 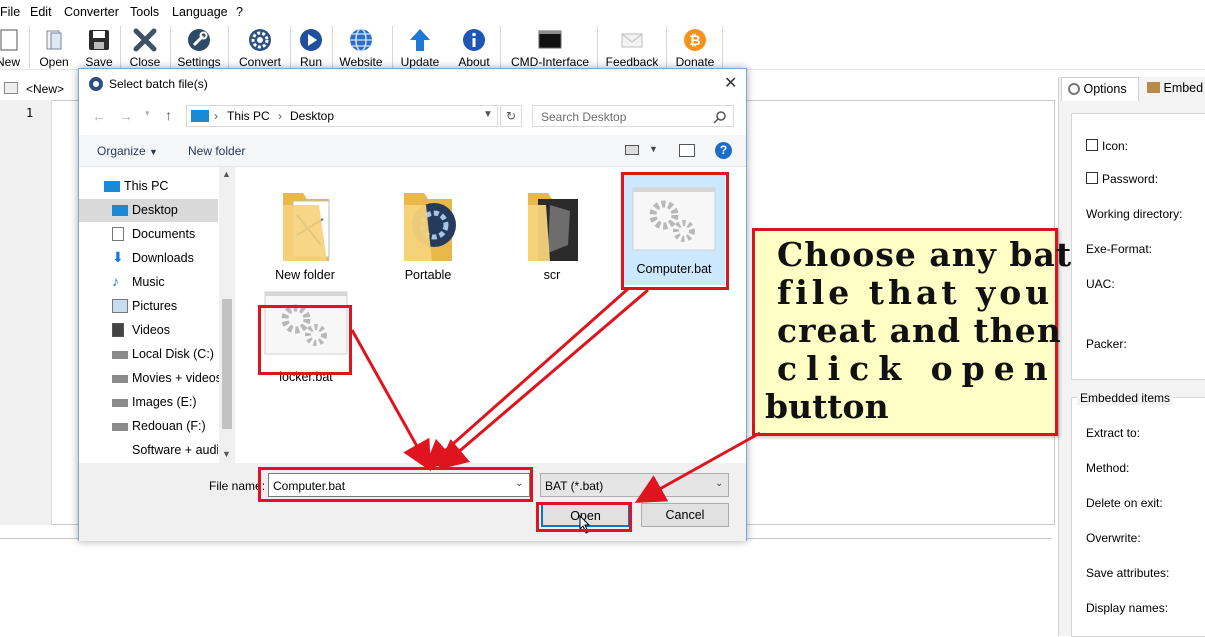 What do you see at coordinates (632, 62) in the screenshot?
I see `feedback-label: Feedback` at bounding box center [632, 62].